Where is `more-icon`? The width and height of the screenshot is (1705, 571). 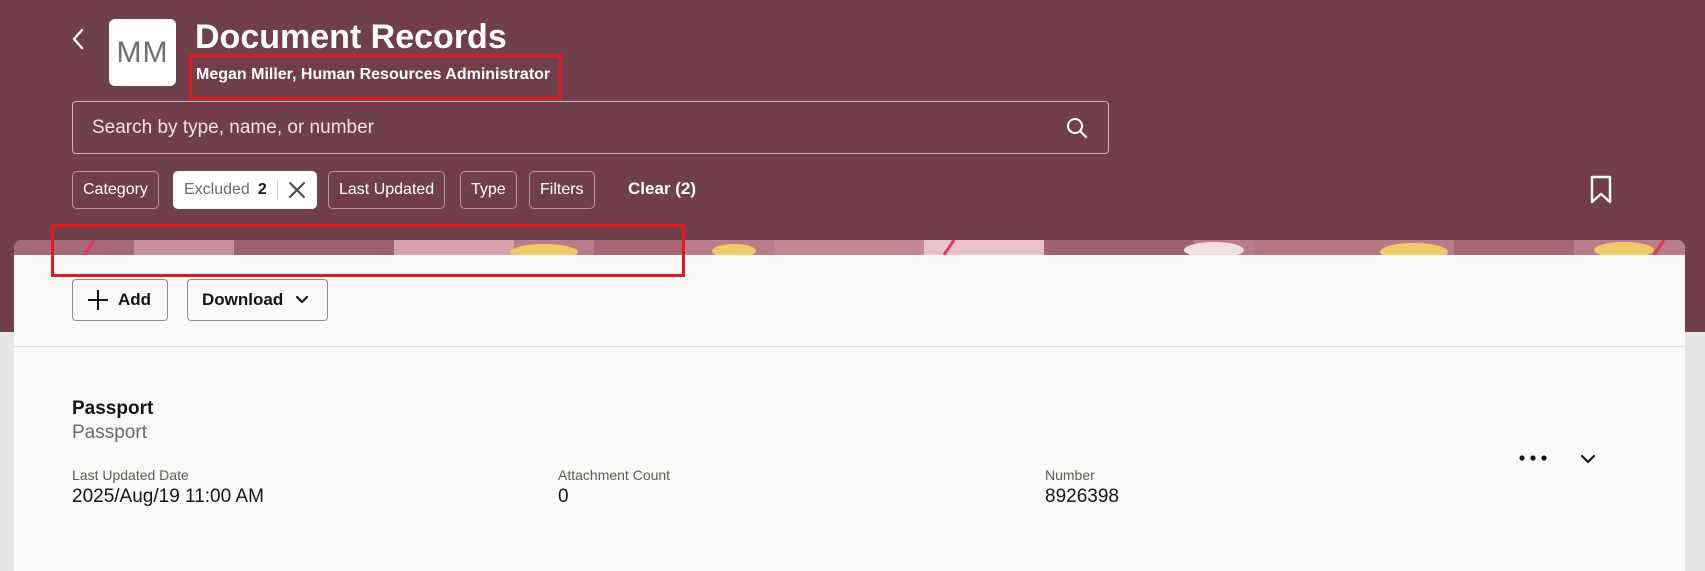 more-icon is located at coordinates (1533, 458).